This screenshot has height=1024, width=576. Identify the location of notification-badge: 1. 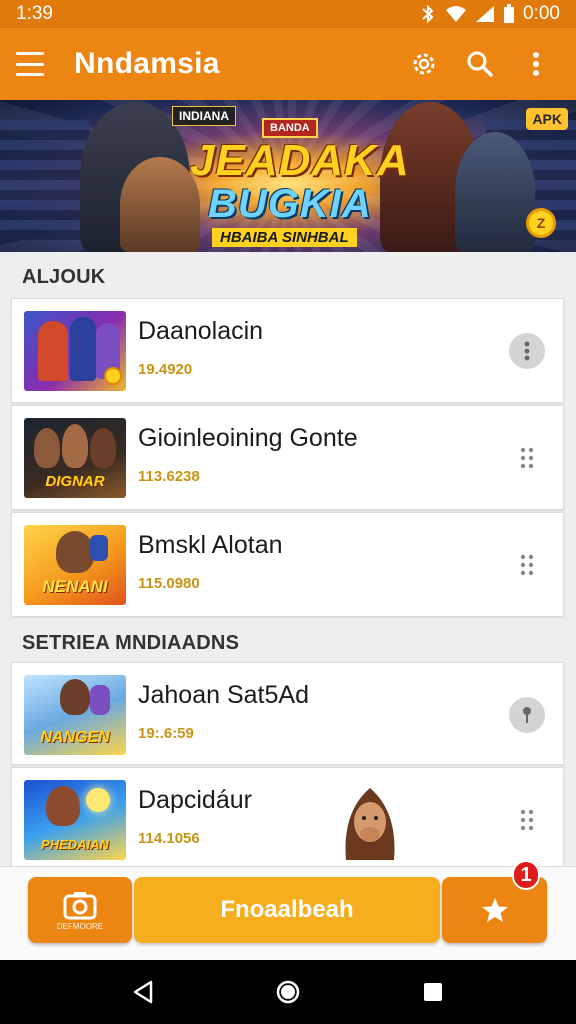
(526, 875).